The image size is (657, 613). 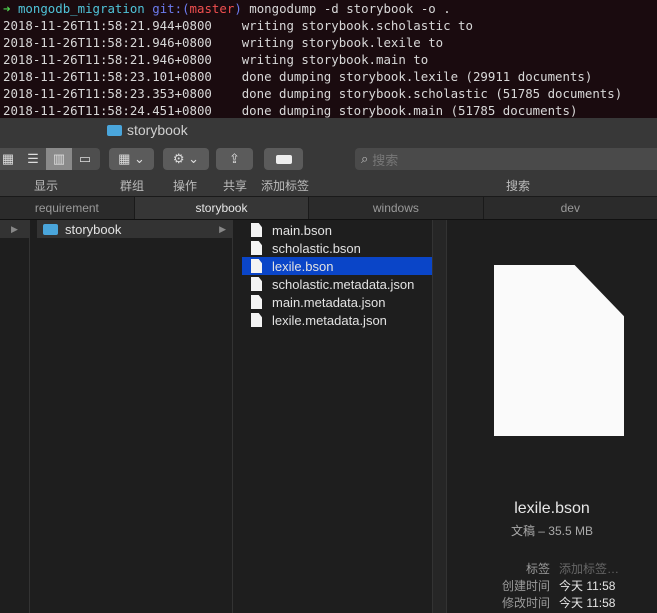 I want to click on tab-requirement: requirement, so click(x=67, y=208).